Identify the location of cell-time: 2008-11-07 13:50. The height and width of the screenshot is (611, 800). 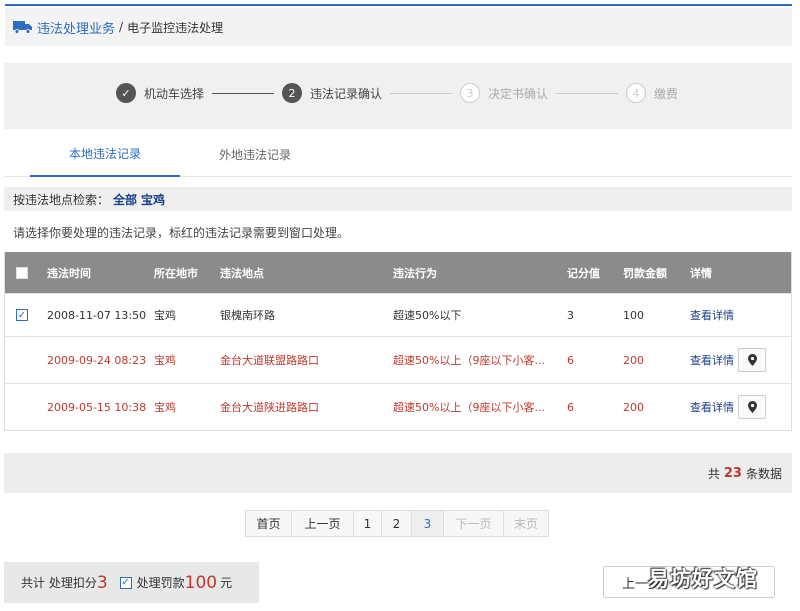
(97, 315).